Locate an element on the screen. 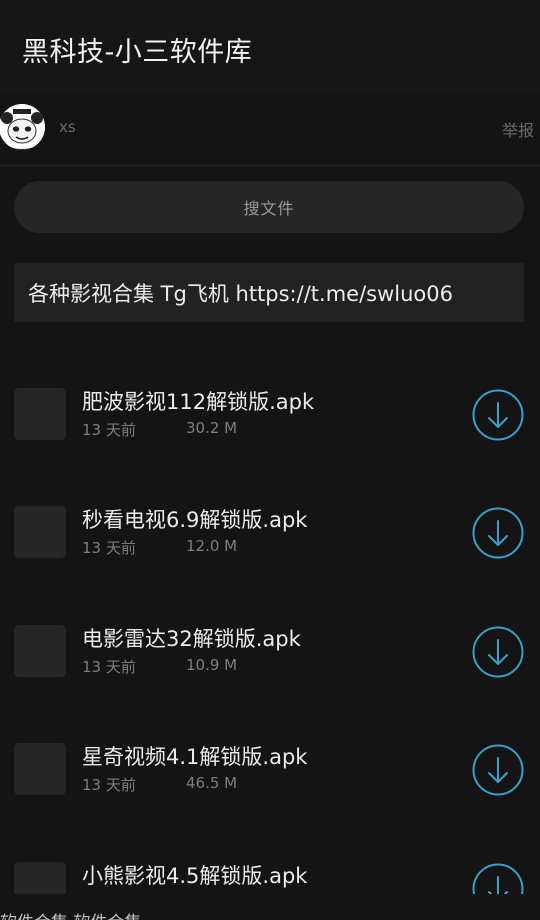  notice-text: 各种影视合集 Tg飞机 https://t.me/swluo06 is located at coordinates (240, 293).